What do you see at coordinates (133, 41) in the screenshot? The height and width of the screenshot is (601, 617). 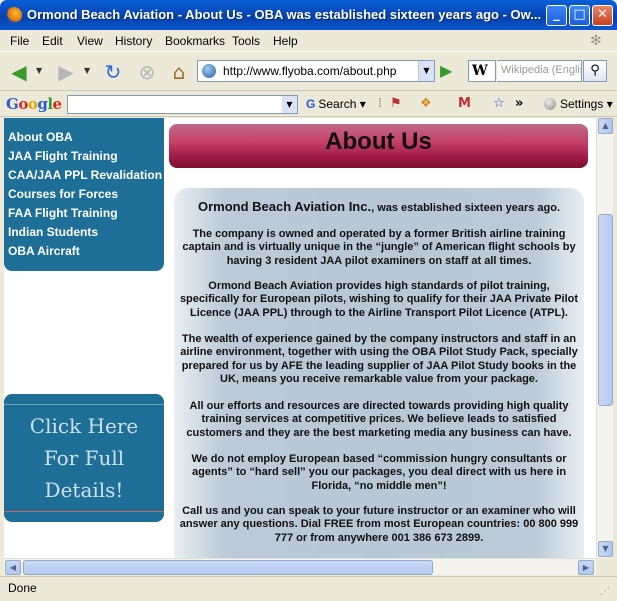 I see `menu-history: History` at bounding box center [133, 41].